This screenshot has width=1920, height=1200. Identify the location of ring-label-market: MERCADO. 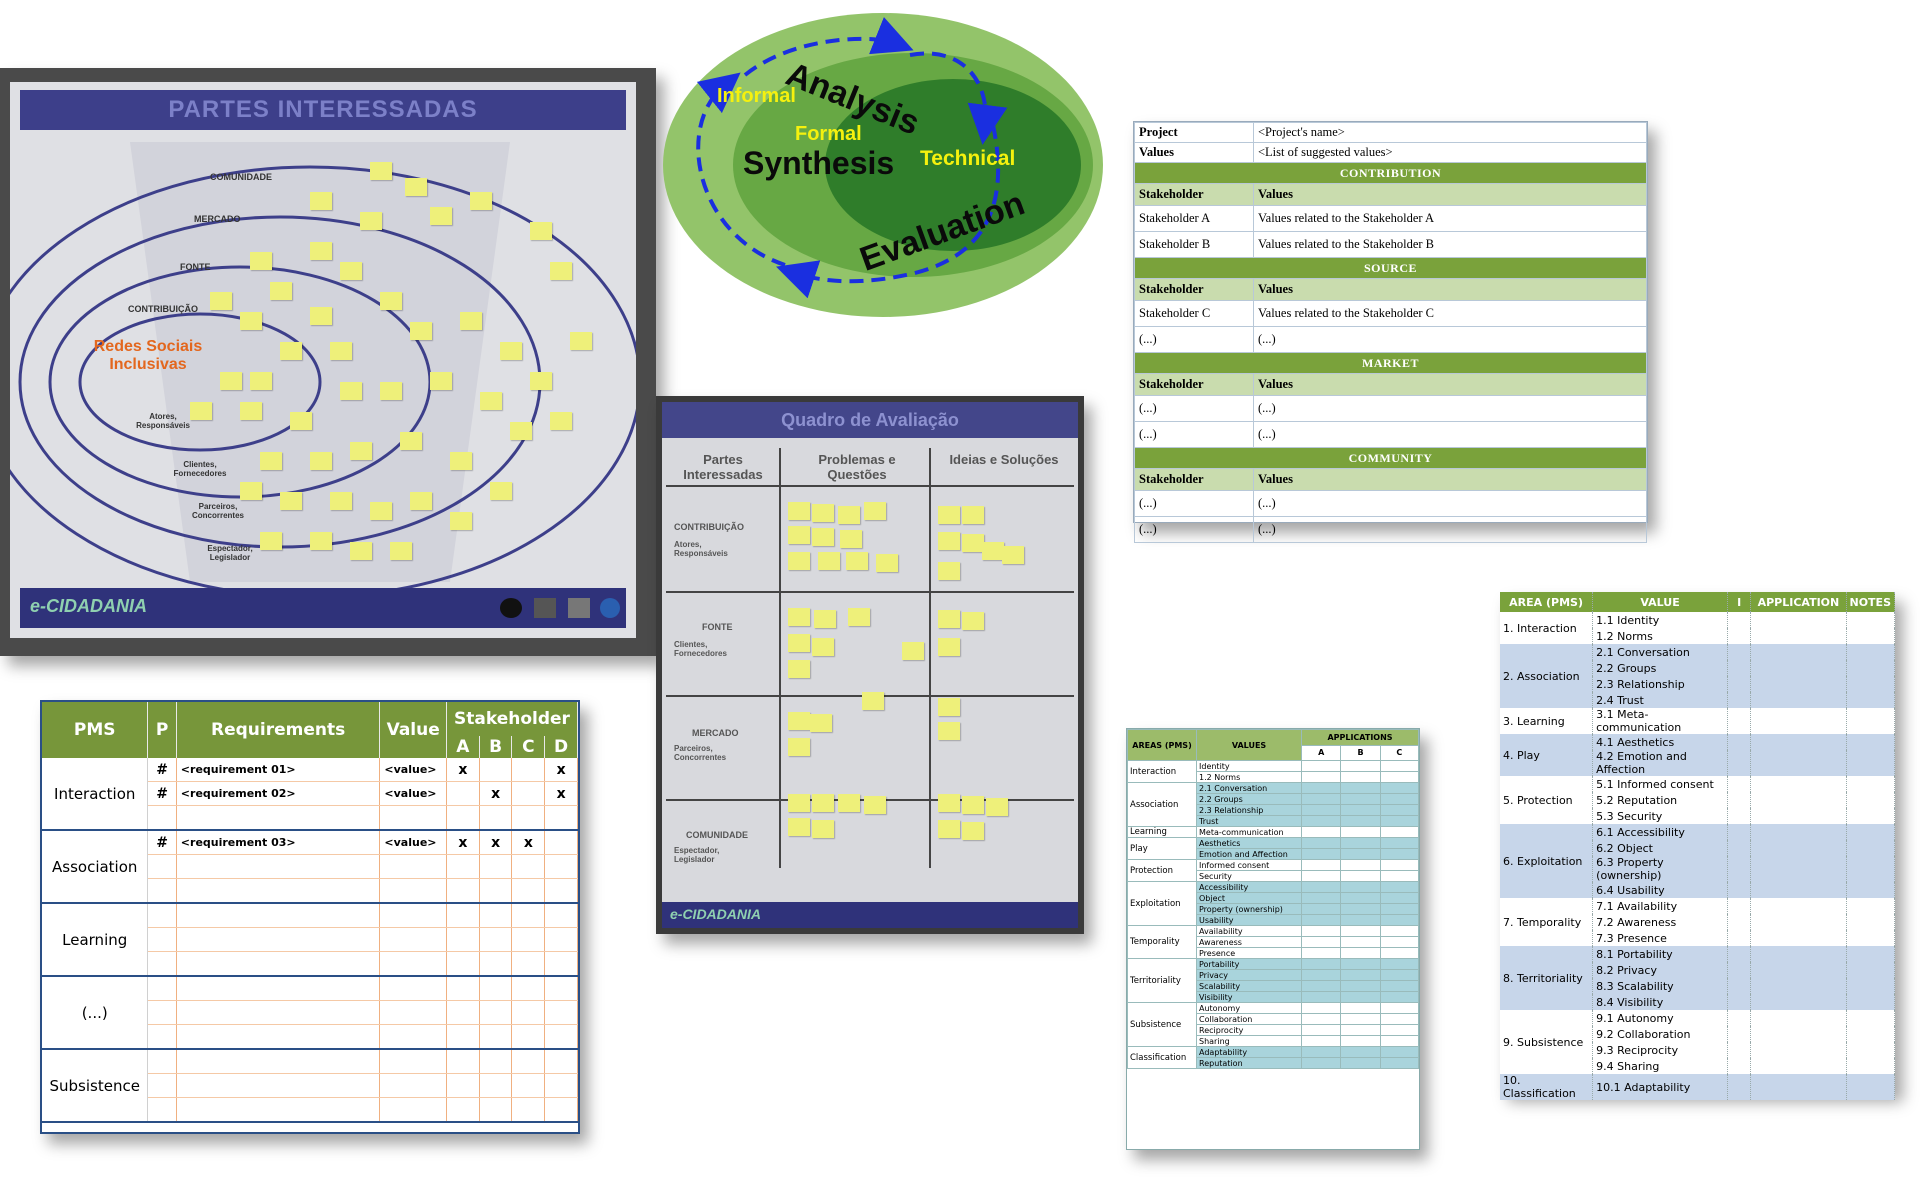
(217, 219).